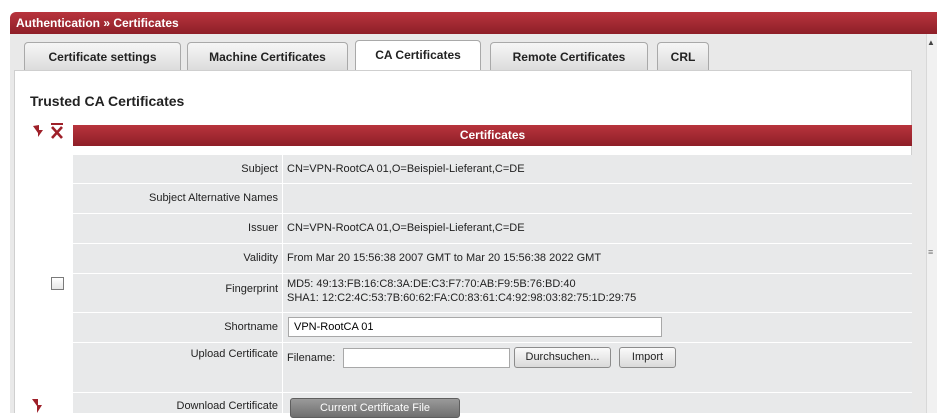 The width and height of the screenshot is (937, 418). Describe the element at coordinates (97, 23) in the screenshot. I see `breadcrumb: Authentication » Certificates` at that location.